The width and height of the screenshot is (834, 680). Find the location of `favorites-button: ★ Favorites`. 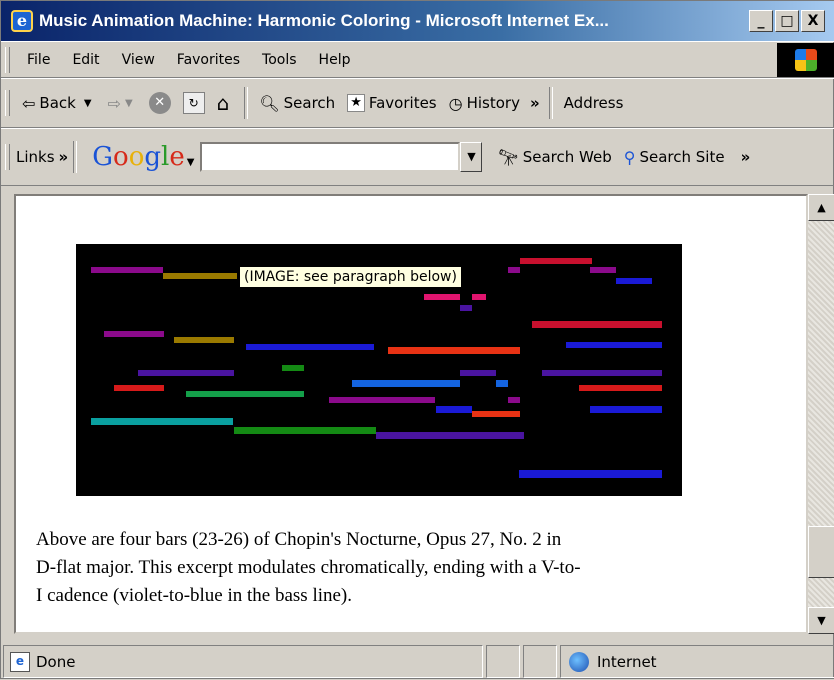

favorites-button: ★ Favorites is located at coordinates (391, 103).